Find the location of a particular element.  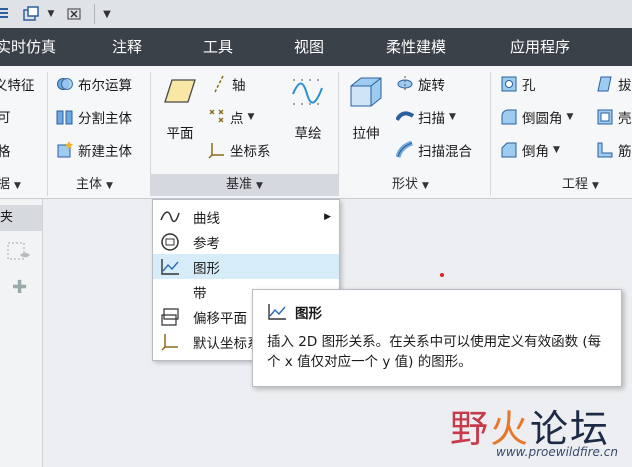

swept-blend-button: 扫描混合 is located at coordinates (434, 150).